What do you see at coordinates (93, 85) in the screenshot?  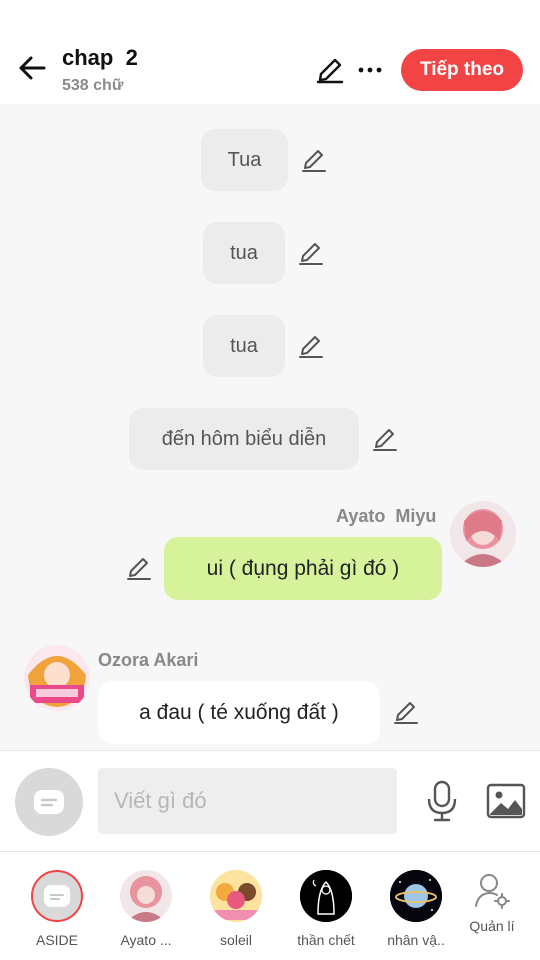 I see `word-count: 538 chữ` at bounding box center [93, 85].